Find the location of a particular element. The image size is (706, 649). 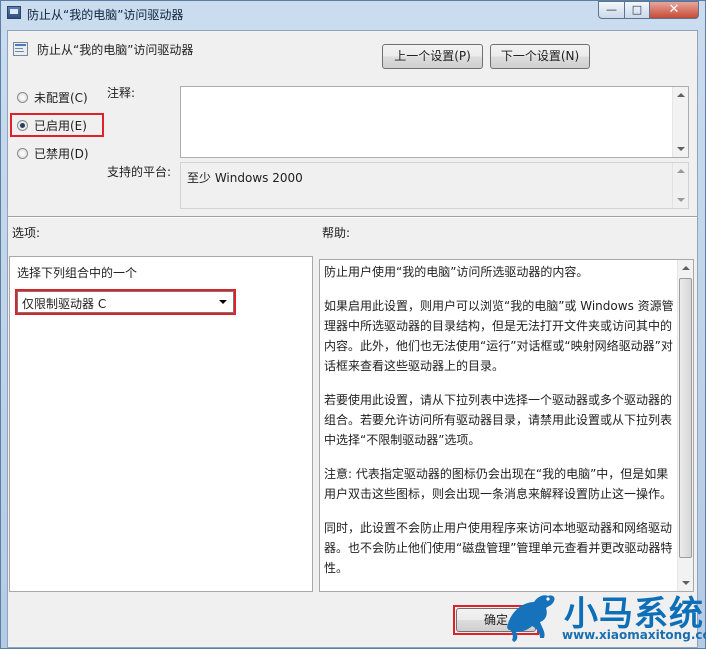

help-label: 帮助: is located at coordinates (336, 233).